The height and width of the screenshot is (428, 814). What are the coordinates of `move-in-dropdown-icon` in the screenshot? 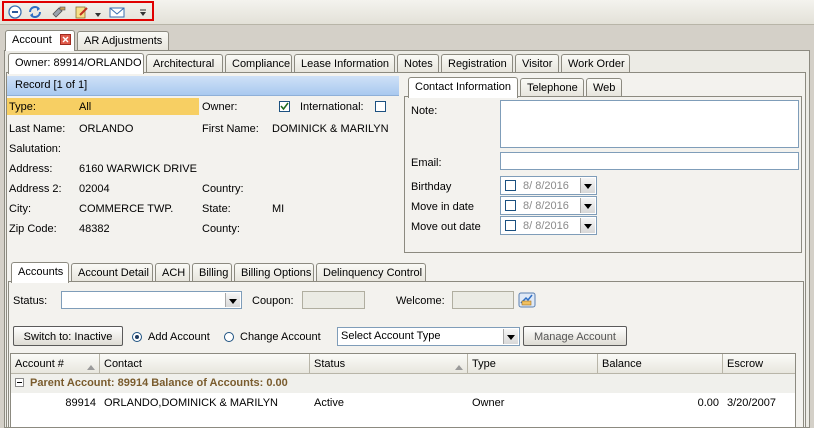 It's located at (587, 205).